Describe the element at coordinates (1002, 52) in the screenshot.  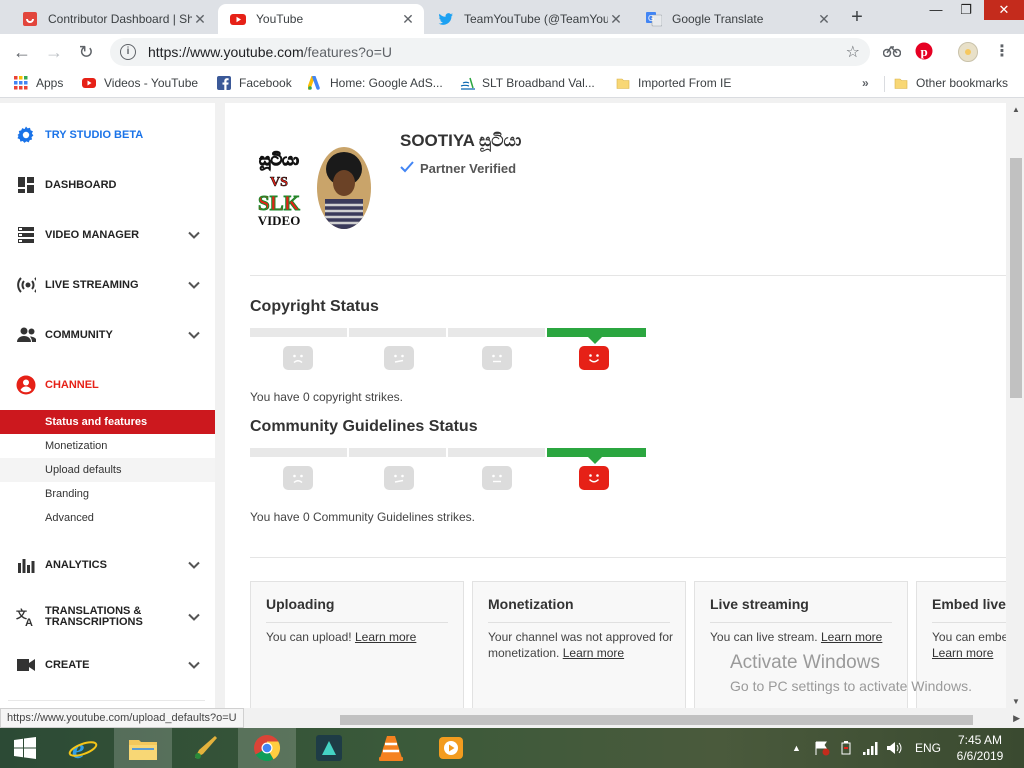
I see `menu-icon: ⋮` at that location.